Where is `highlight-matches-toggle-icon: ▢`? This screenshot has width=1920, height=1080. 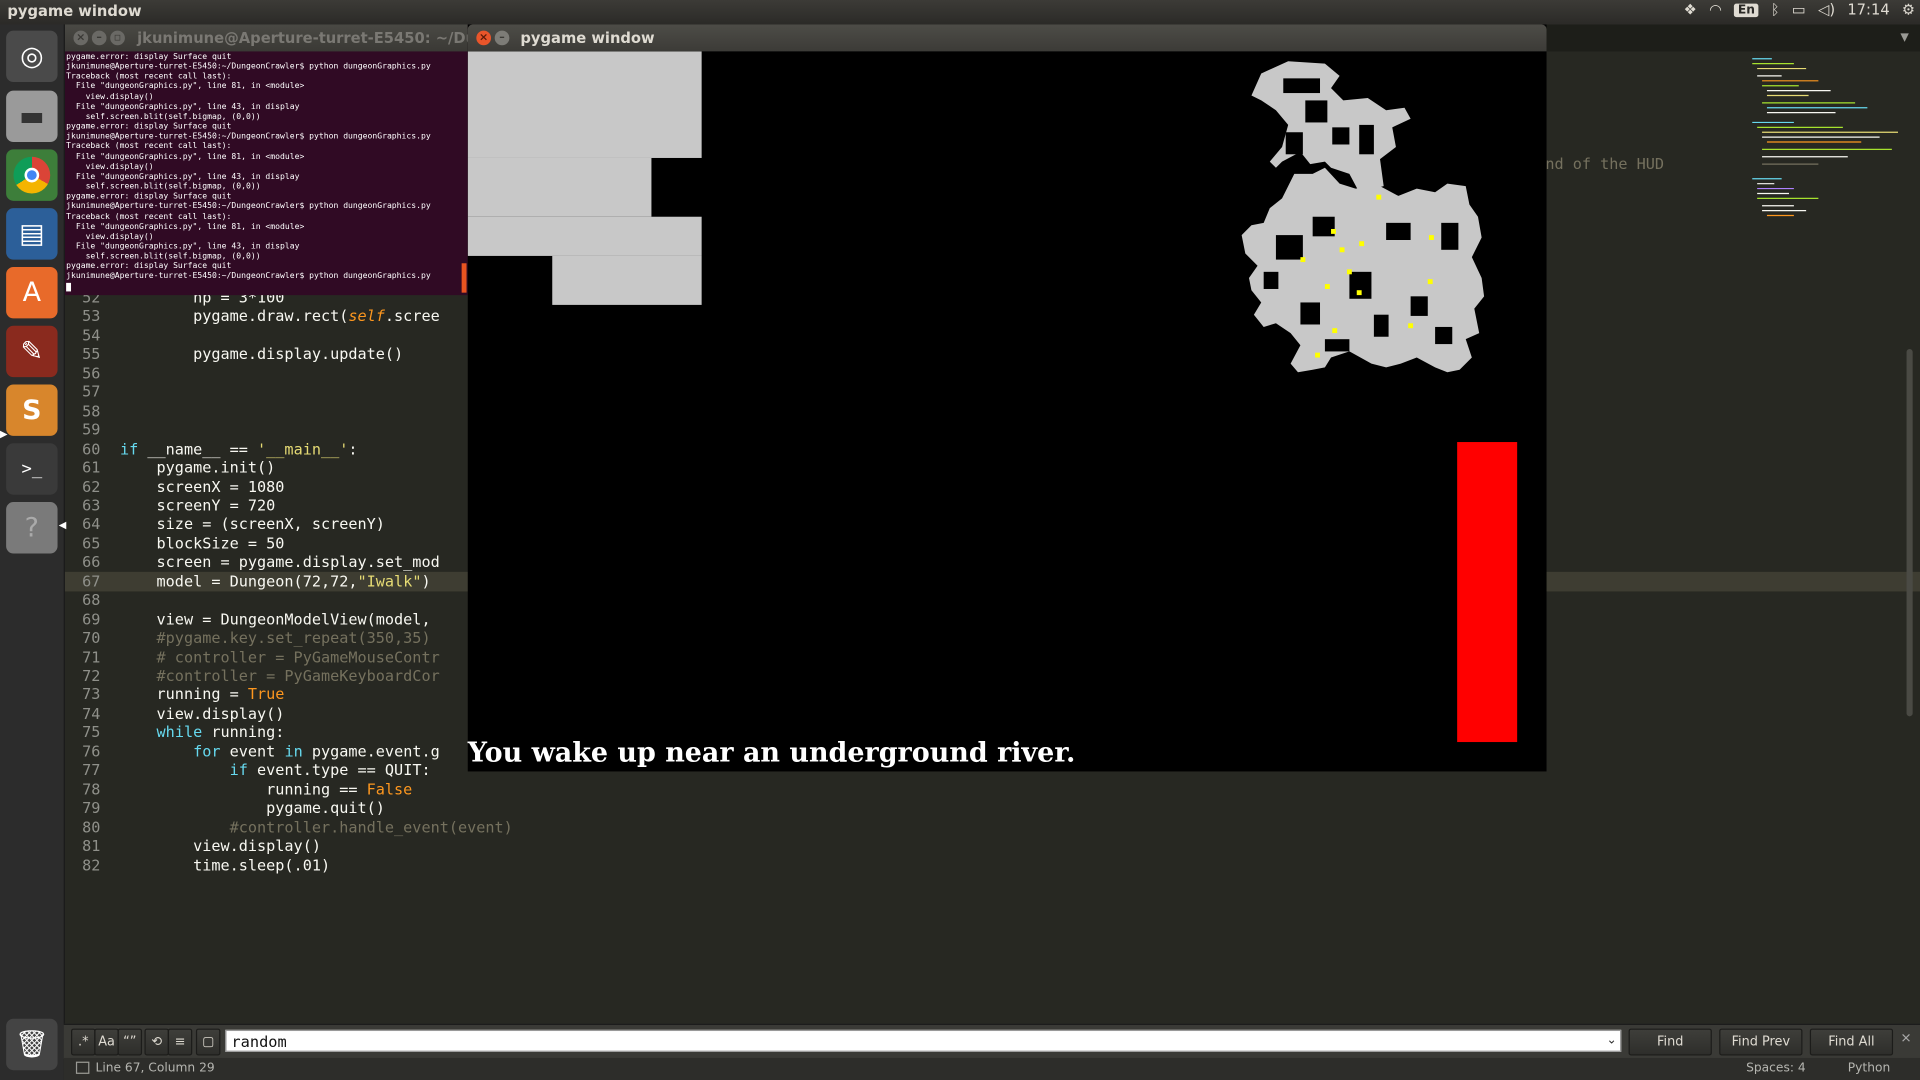 highlight-matches-toggle-icon: ▢ is located at coordinates (208, 1042).